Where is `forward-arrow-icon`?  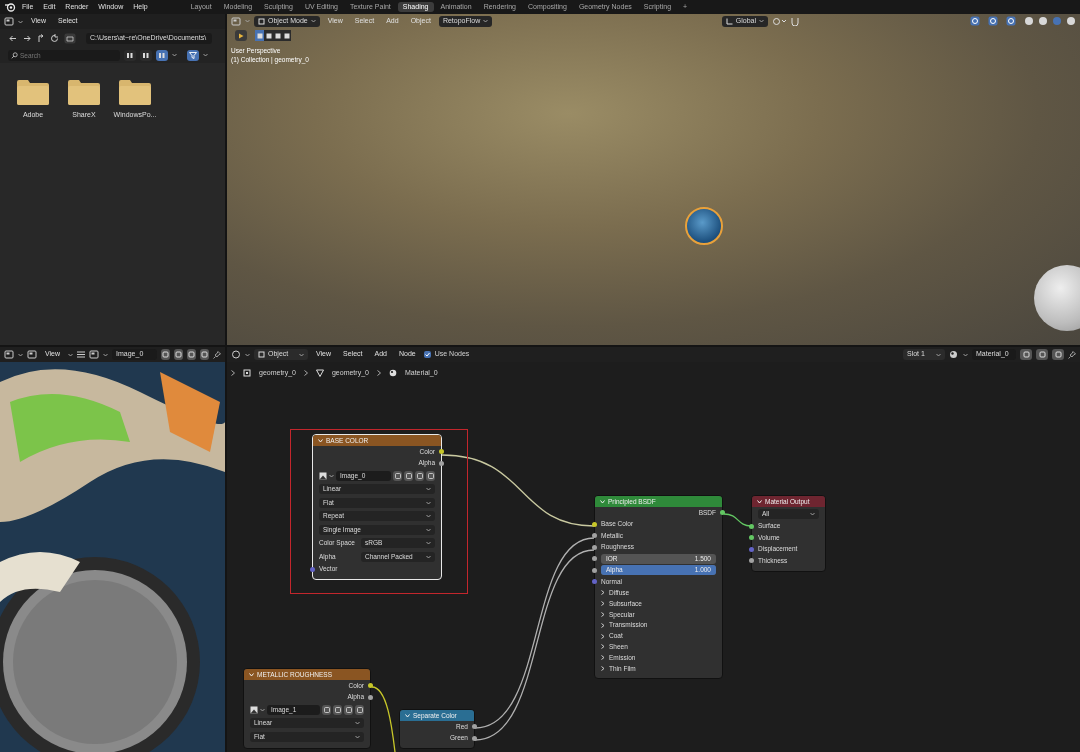
forward-arrow-icon is located at coordinates (27, 38).